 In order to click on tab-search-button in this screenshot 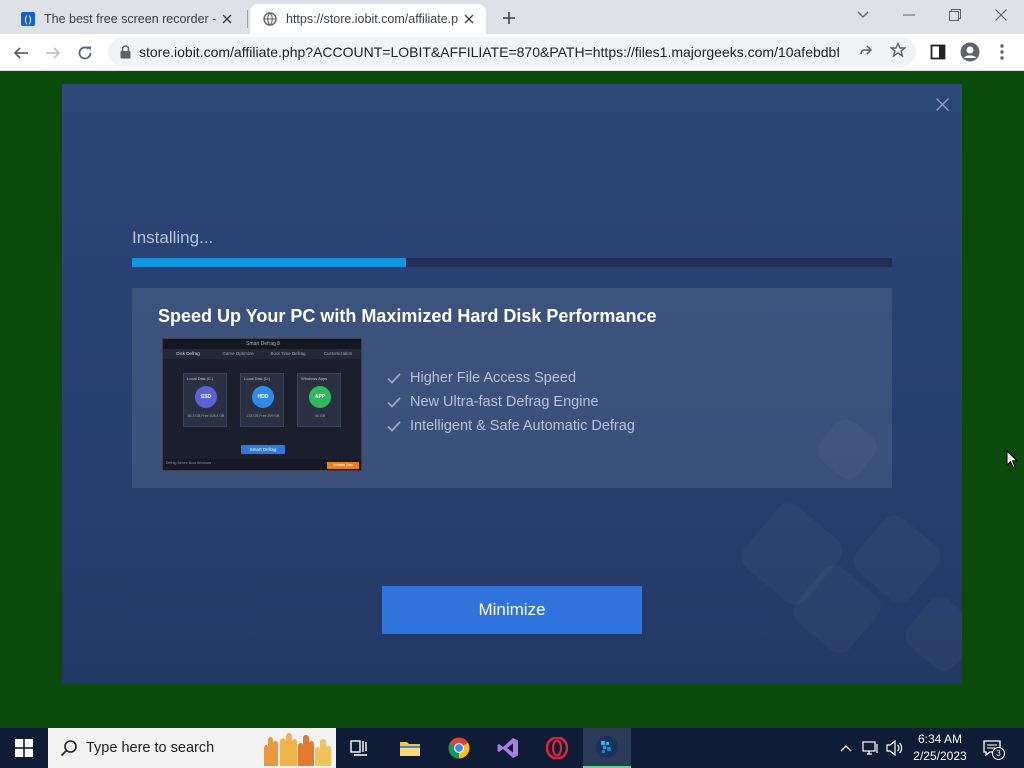, I will do `click(863, 15)`.